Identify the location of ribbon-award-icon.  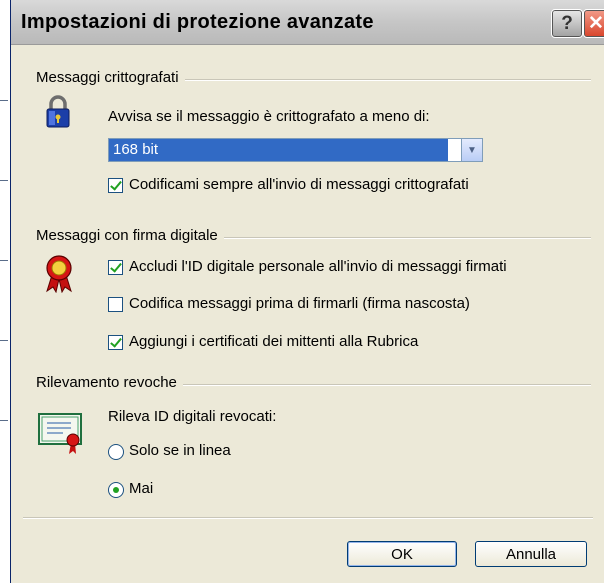
(59, 274).